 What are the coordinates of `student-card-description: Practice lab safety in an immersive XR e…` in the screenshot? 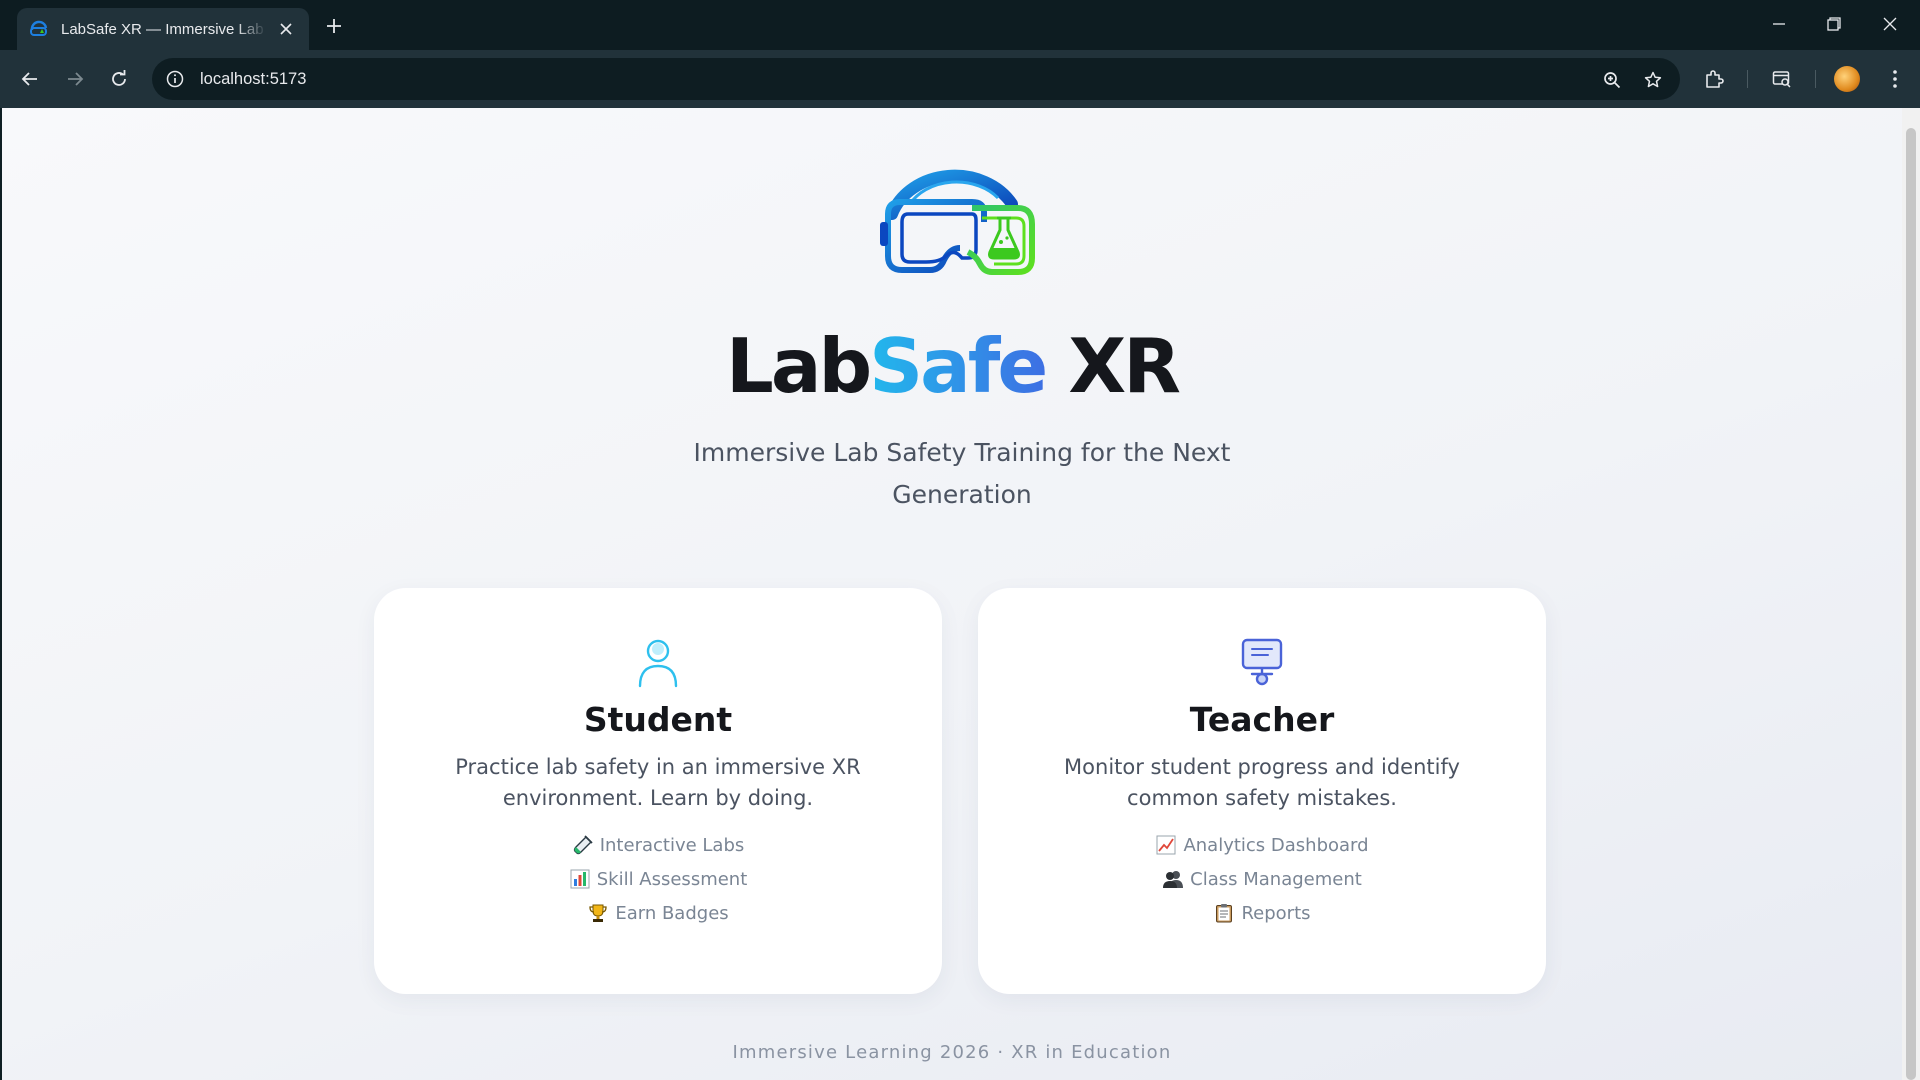 It's located at (658, 782).